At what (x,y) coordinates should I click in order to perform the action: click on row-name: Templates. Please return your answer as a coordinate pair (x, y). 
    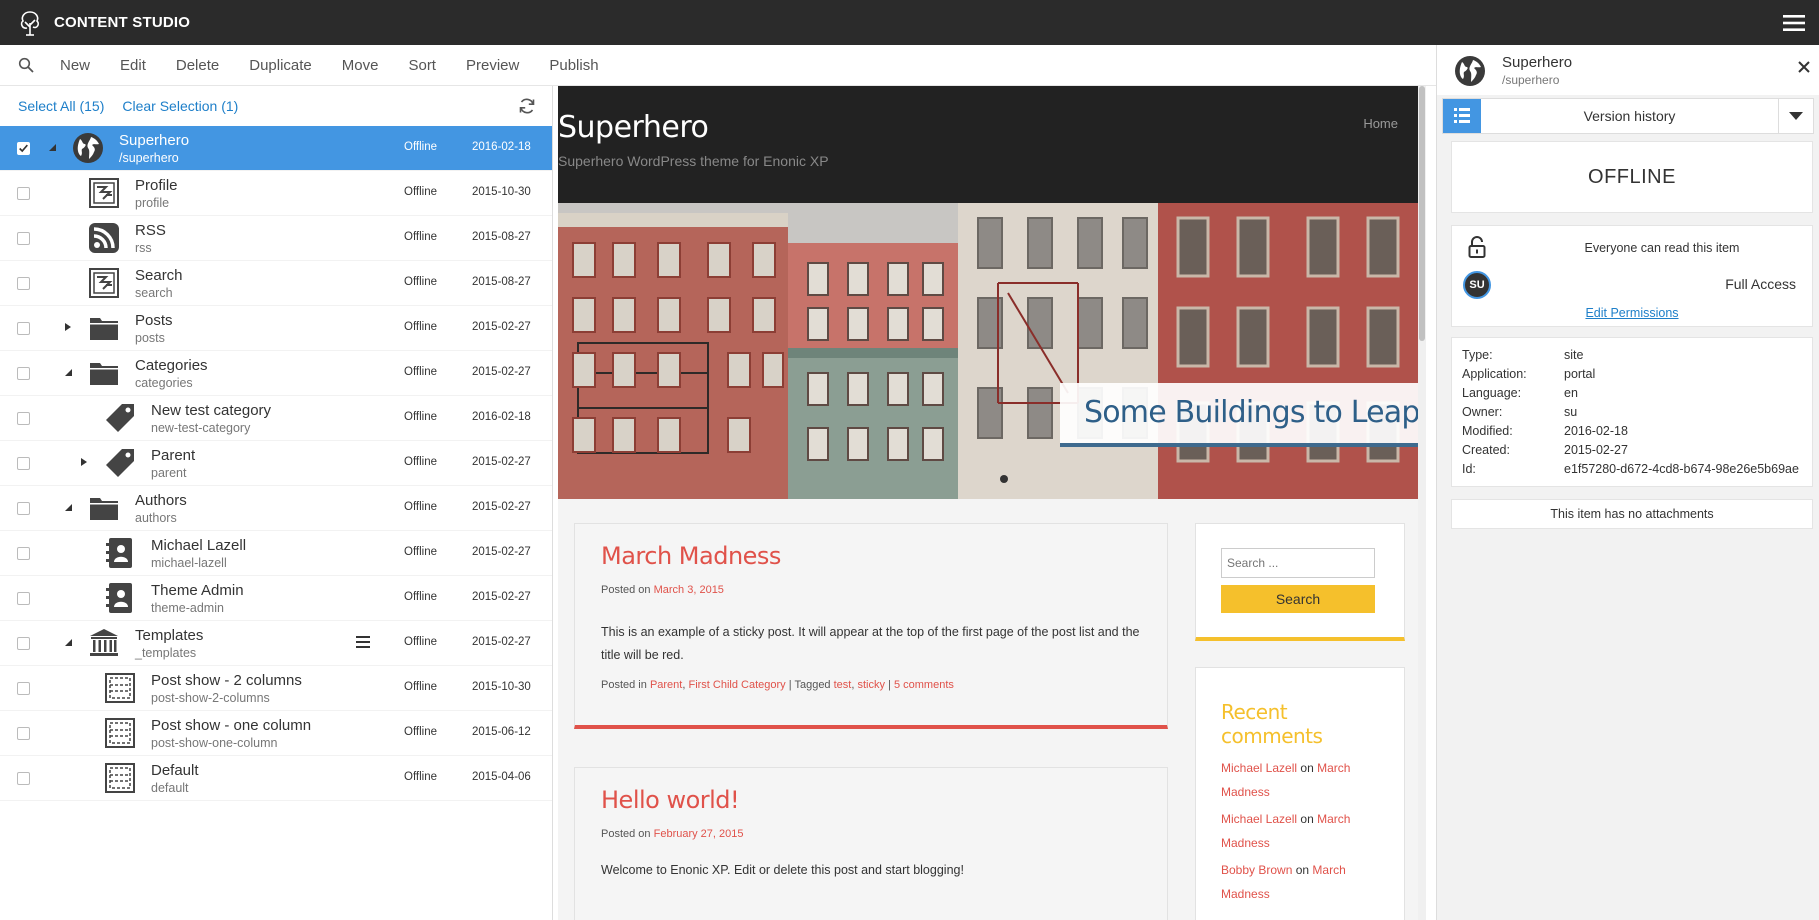
    Looking at the image, I should click on (169, 635).